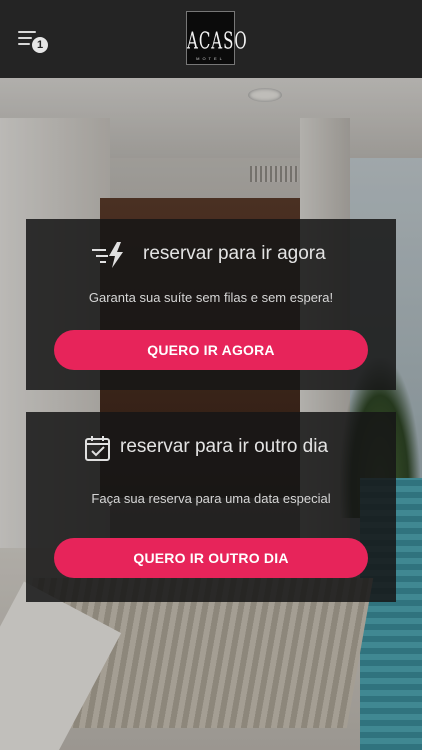 This screenshot has width=422, height=750. Describe the element at coordinates (107, 255) in the screenshot. I see `speed-lightning-icon` at that location.